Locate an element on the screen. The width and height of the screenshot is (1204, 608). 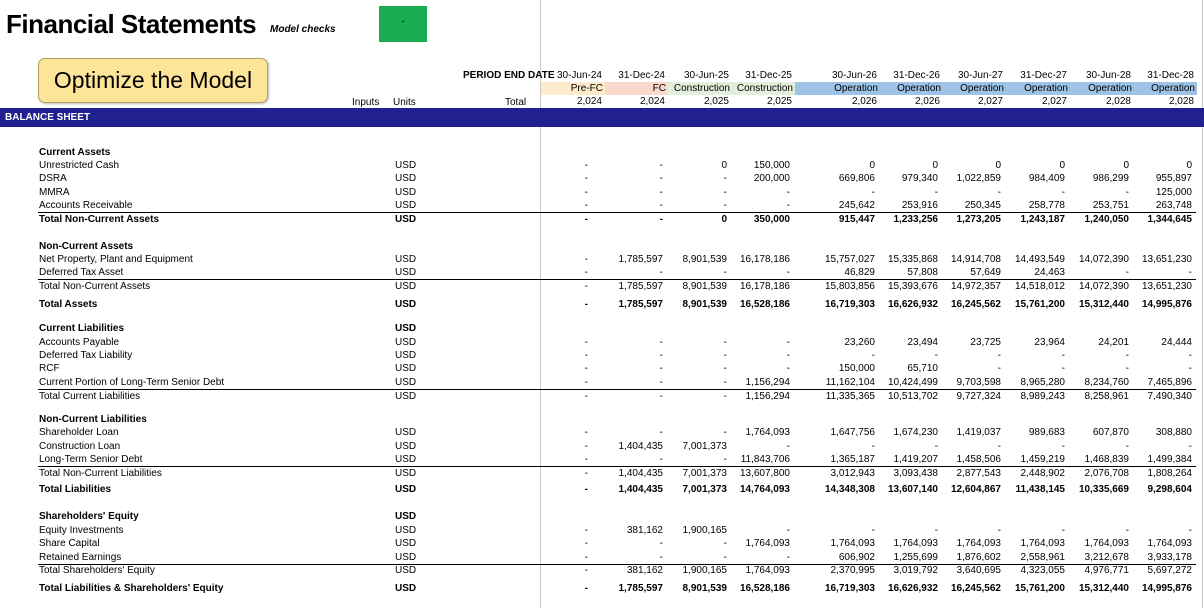
row-value-cell: 15,803,856 is located at coordinates (844, 286).